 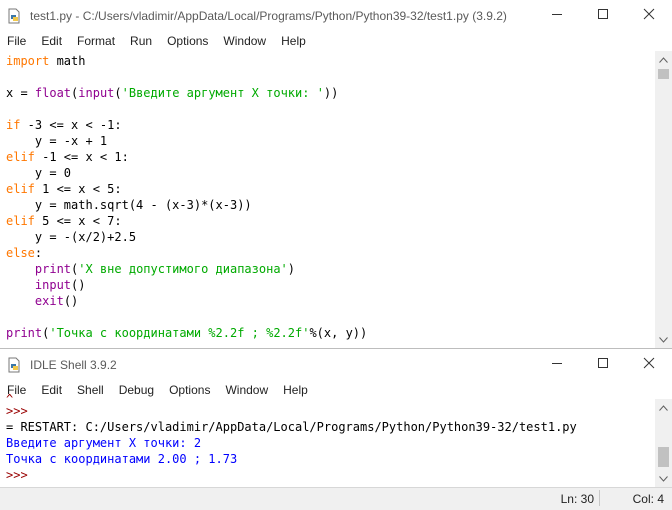 I want to click on code-line: elif 5 <= x < 7:, so click(x=64, y=221).